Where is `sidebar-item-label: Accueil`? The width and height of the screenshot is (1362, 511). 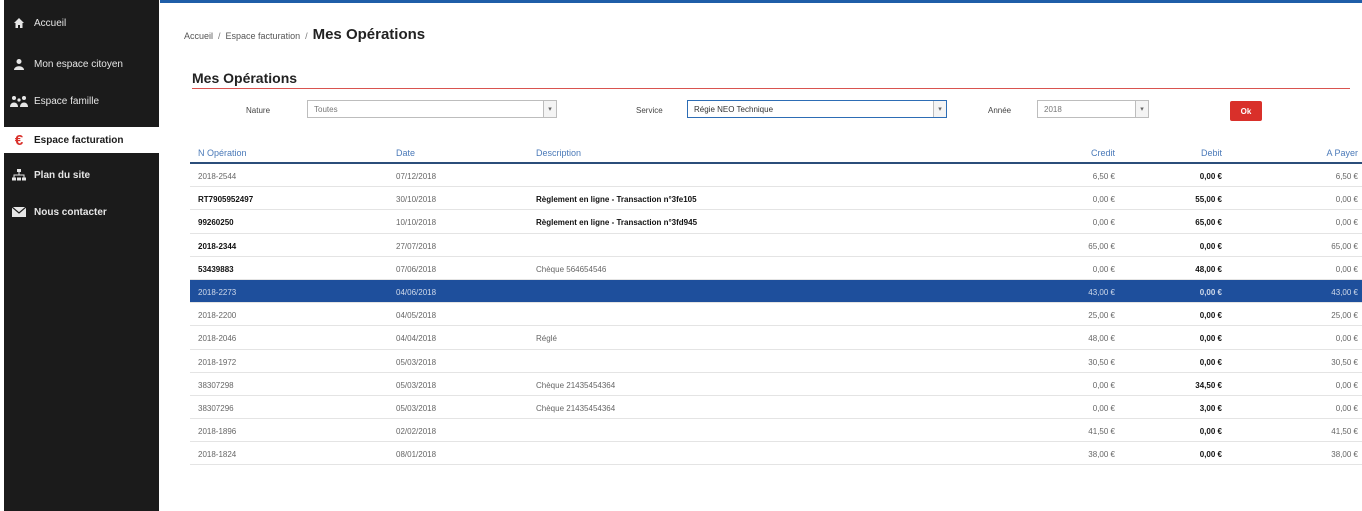
sidebar-item-label: Accueil is located at coordinates (50, 23).